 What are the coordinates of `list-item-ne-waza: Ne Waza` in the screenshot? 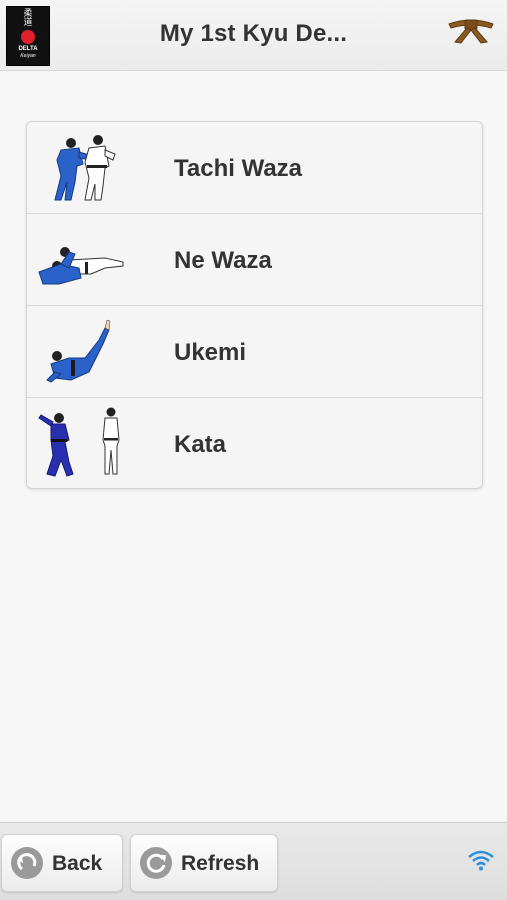 It's located at (254, 260).